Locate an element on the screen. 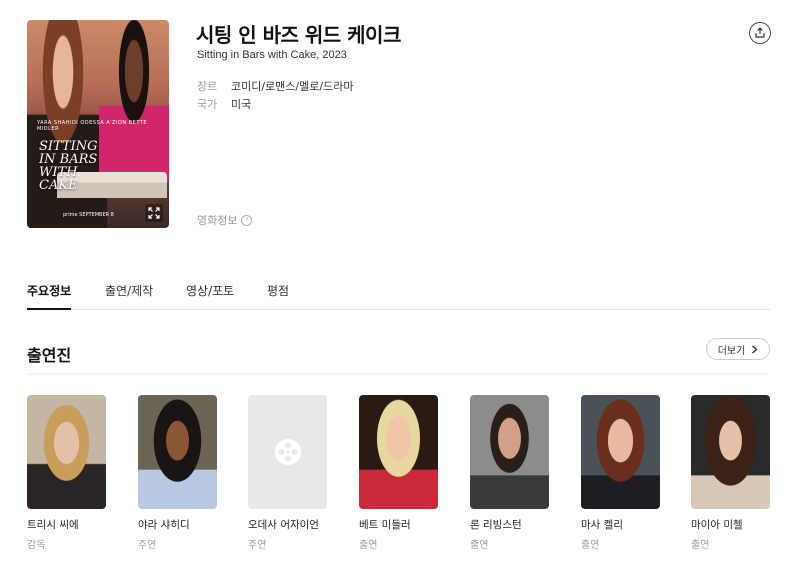 The height and width of the screenshot is (570, 800). cast-role: 감독 is located at coordinates (36, 545).